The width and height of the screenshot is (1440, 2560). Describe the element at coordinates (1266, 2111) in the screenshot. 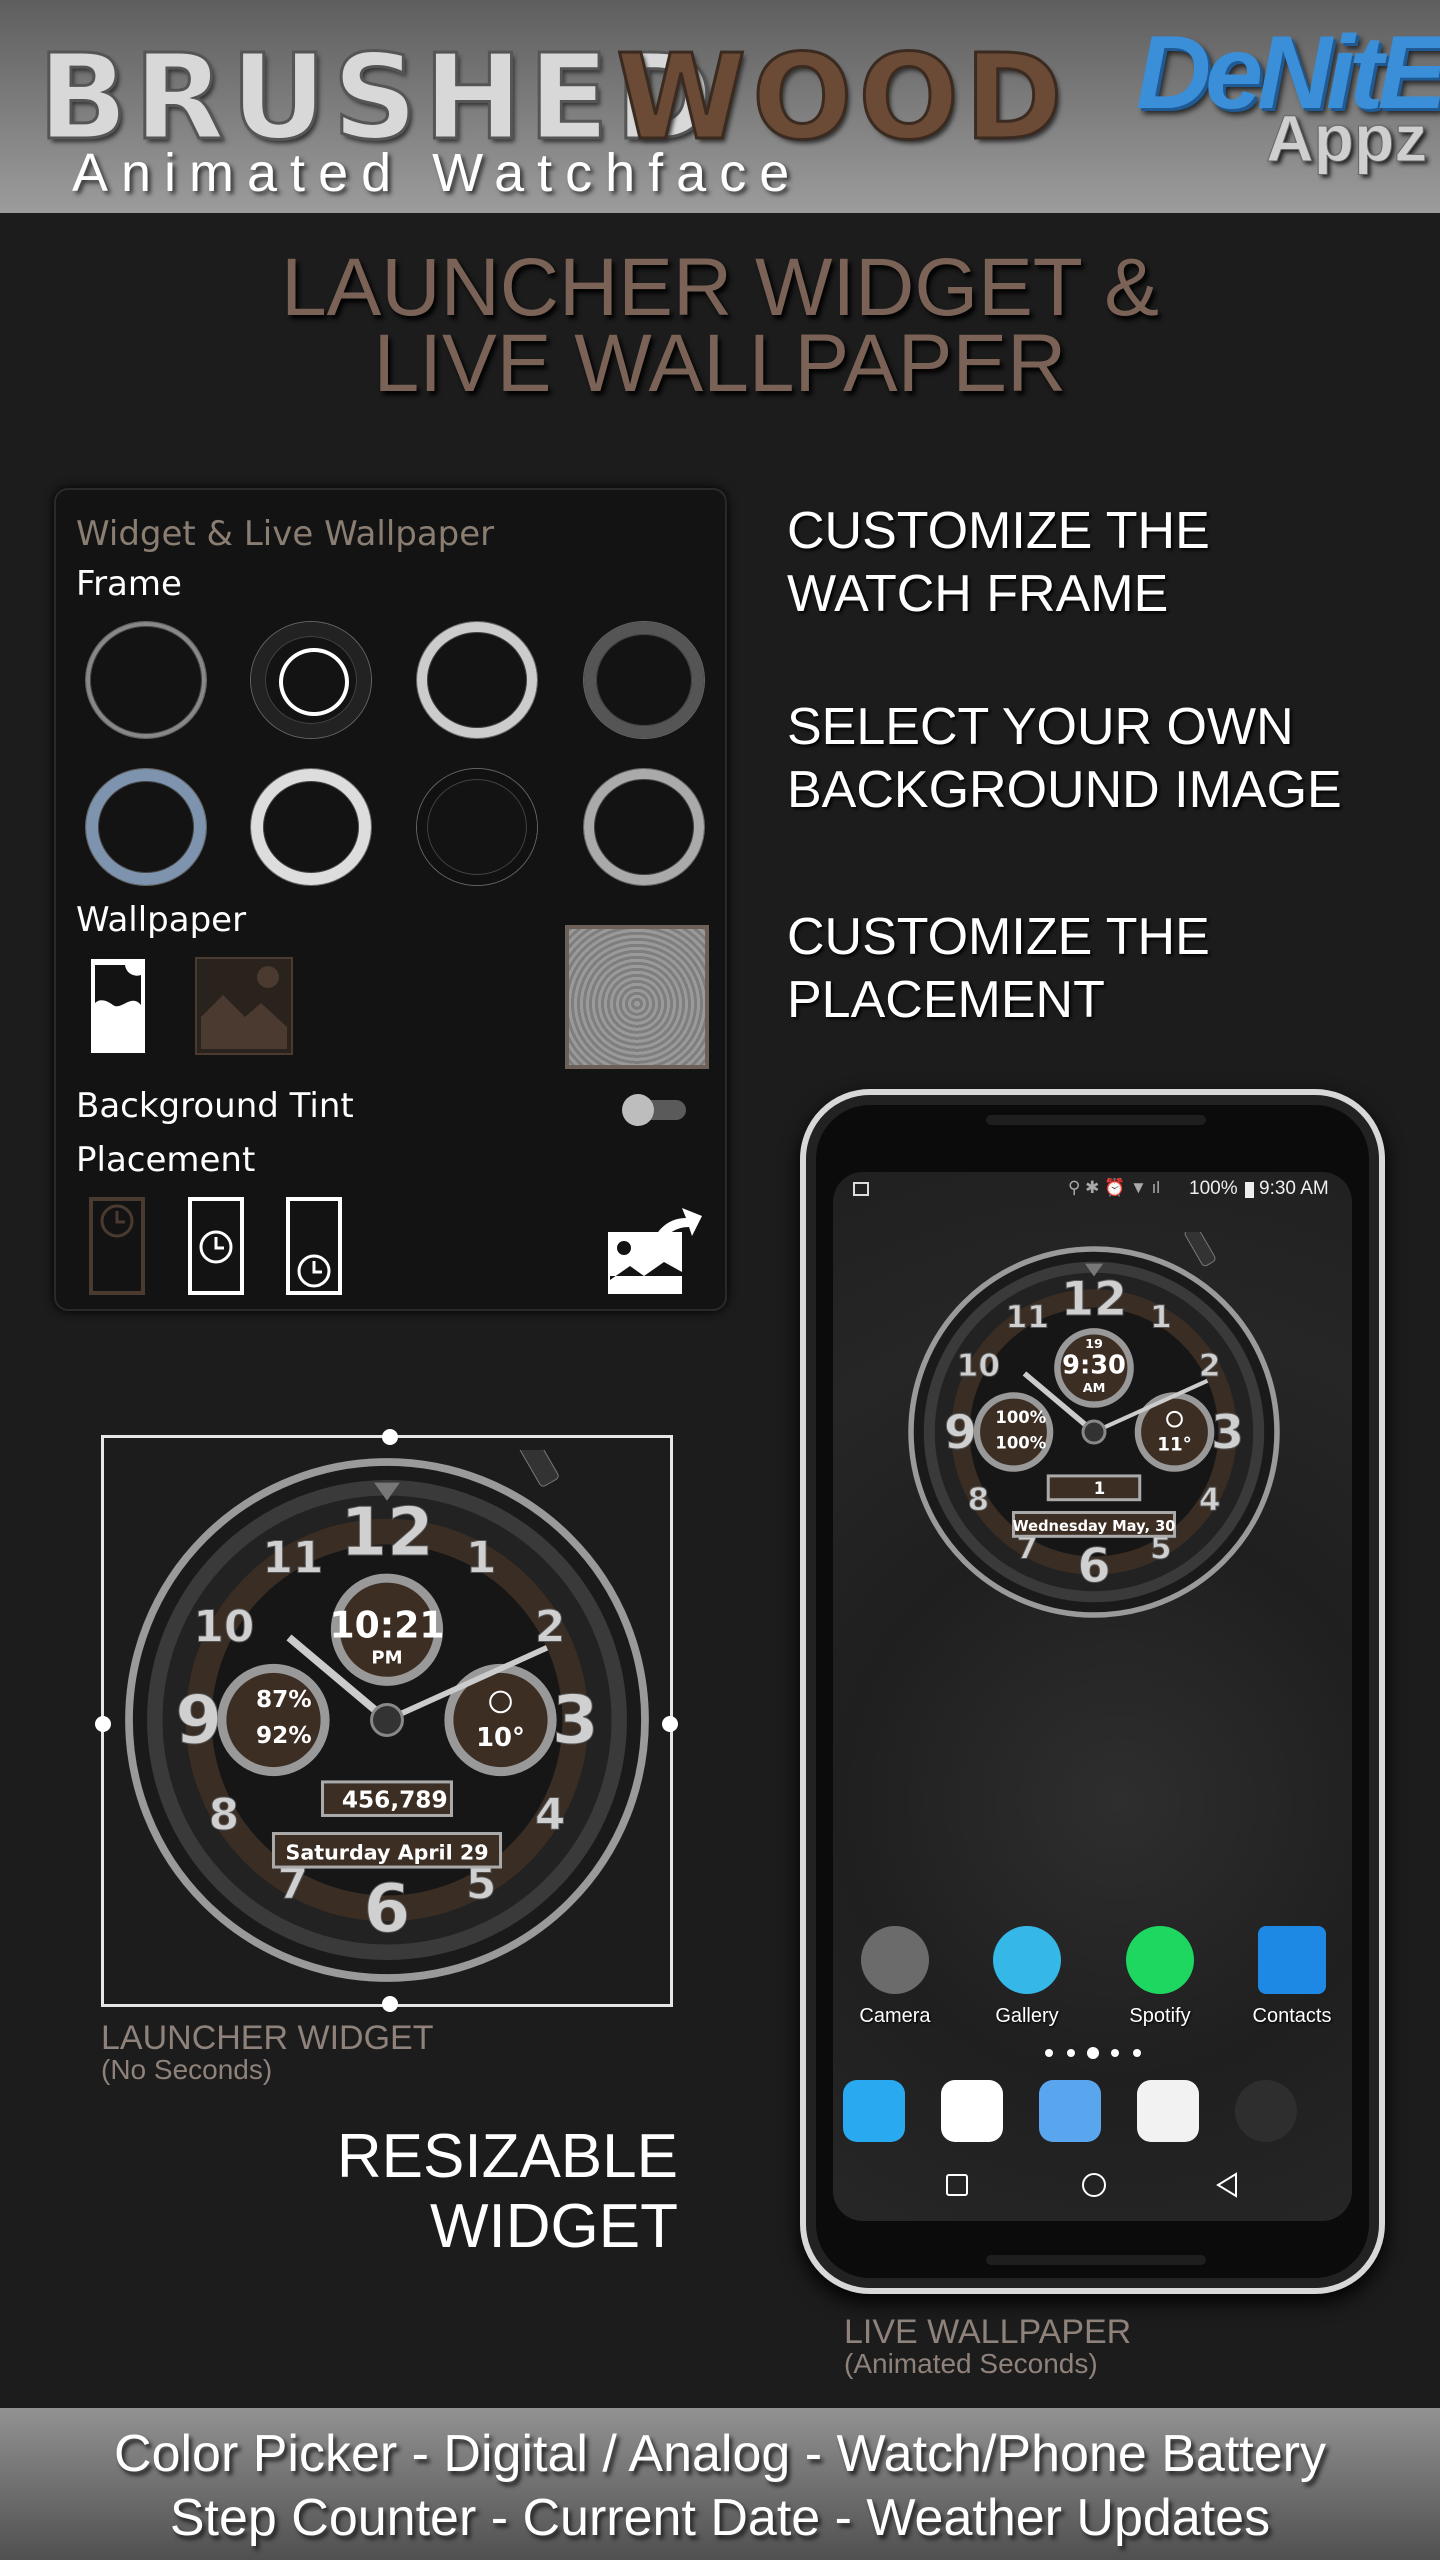

I see `app-drawer-icon` at that location.